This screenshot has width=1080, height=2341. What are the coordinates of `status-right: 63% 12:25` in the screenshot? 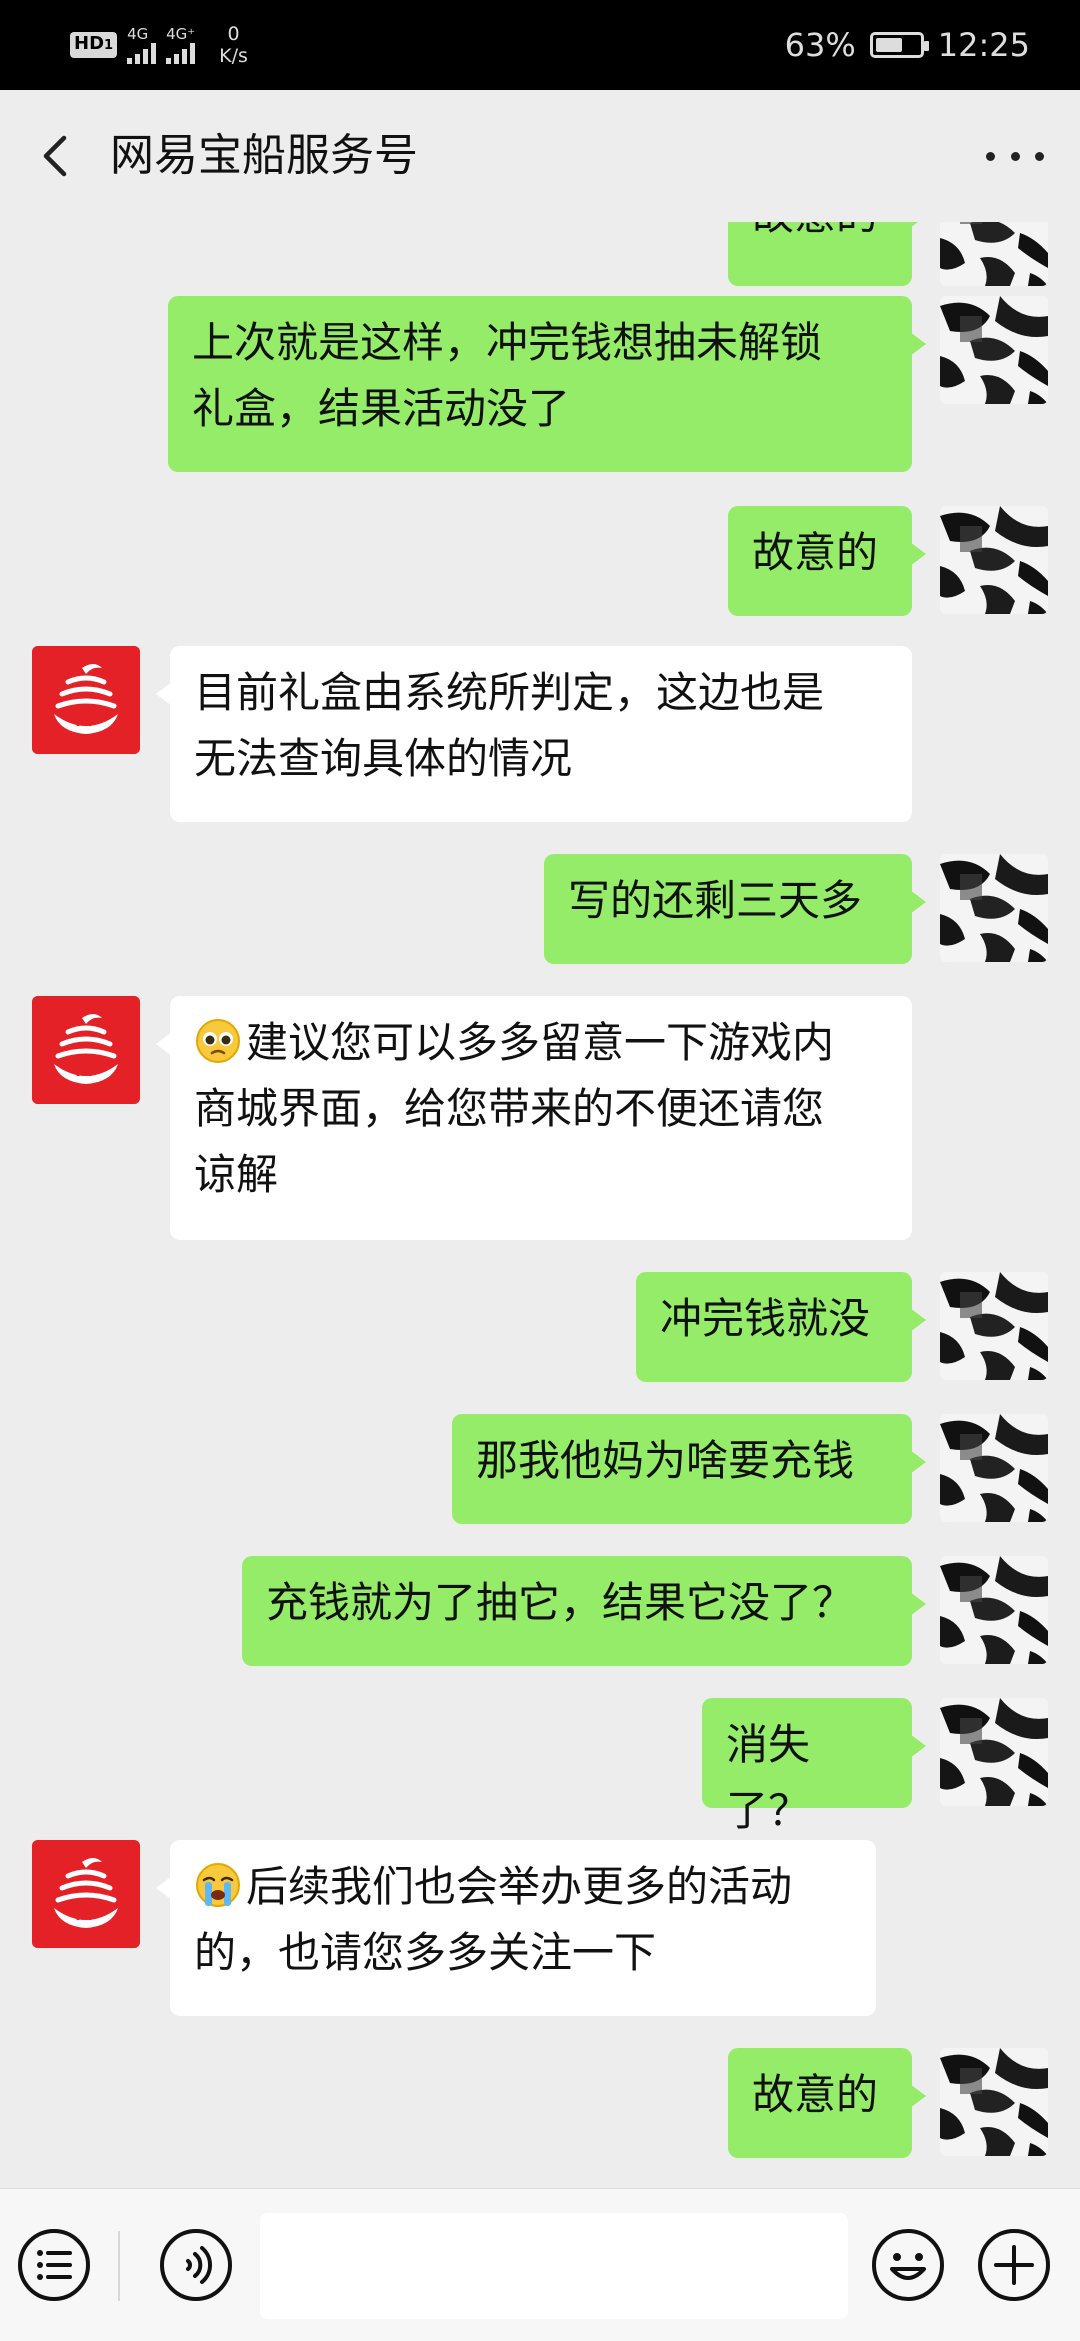 It's located at (907, 45).